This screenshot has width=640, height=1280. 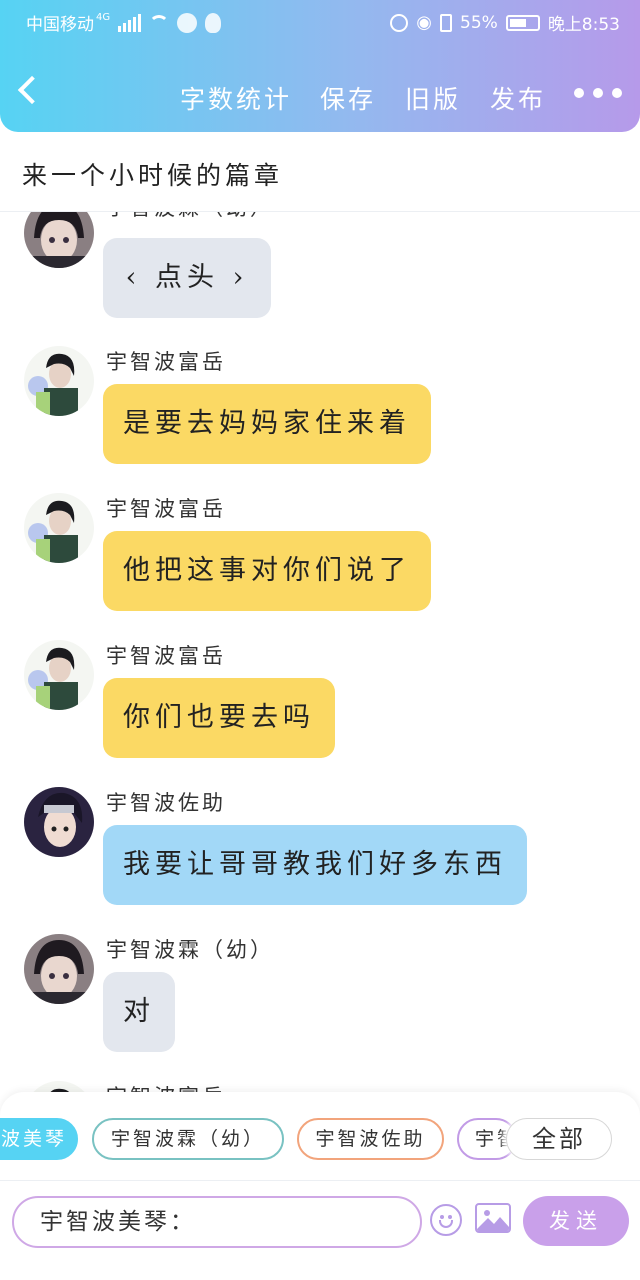 I want to click on avatar-sasuke, so click(x=59, y=822).